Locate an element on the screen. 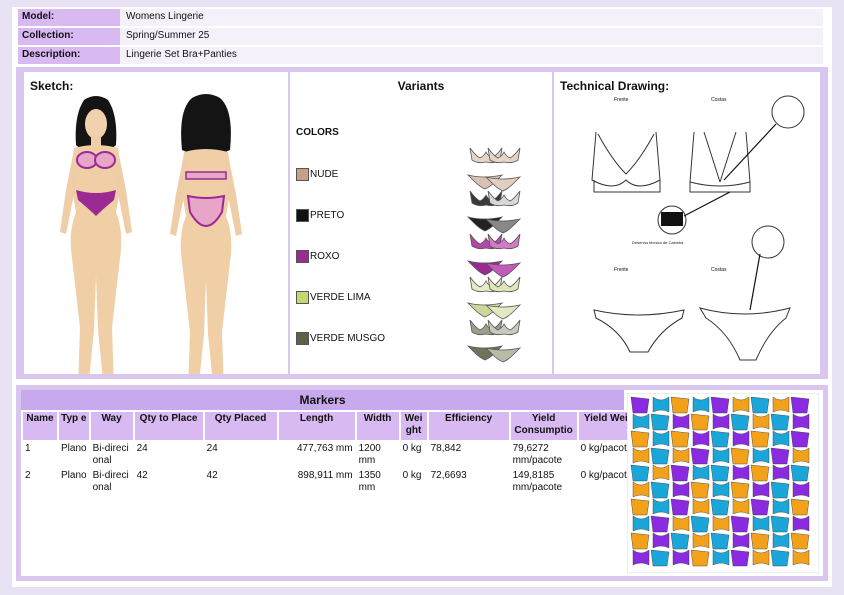 This screenshot has height=595, width=844. collection-row: Collection: Spring/Summer 25 is located at coordinates (420, 36).